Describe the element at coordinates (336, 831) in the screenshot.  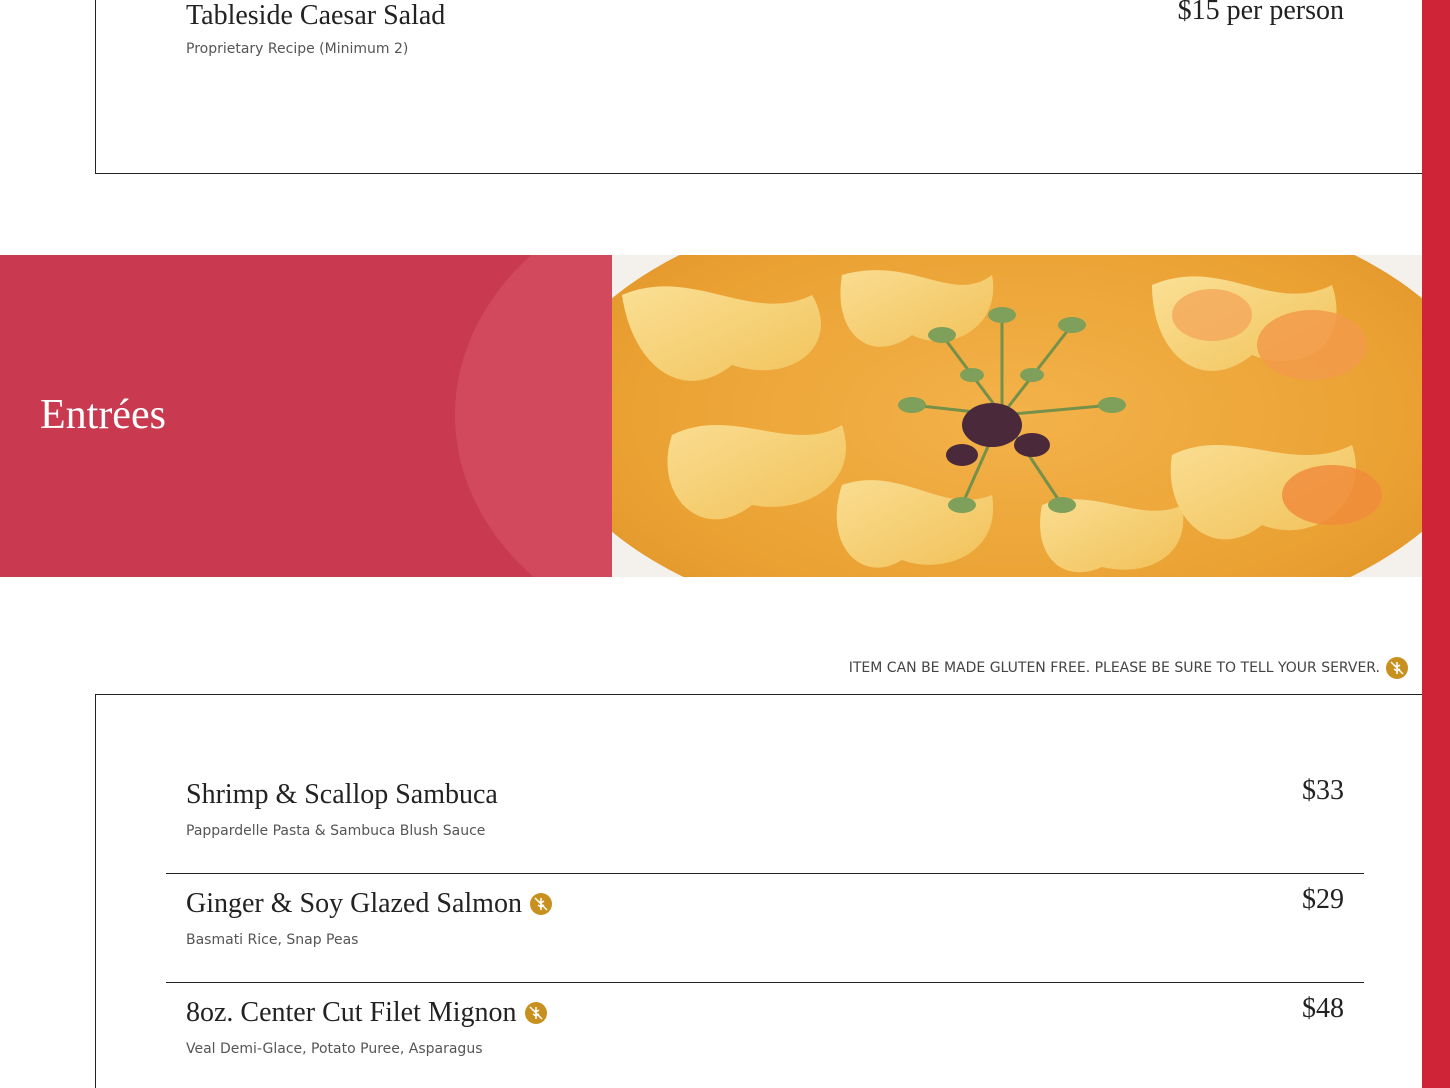
I see `menu-item-description: Pappardelle Pasta & Sambuca Blush Sauce` at that location.